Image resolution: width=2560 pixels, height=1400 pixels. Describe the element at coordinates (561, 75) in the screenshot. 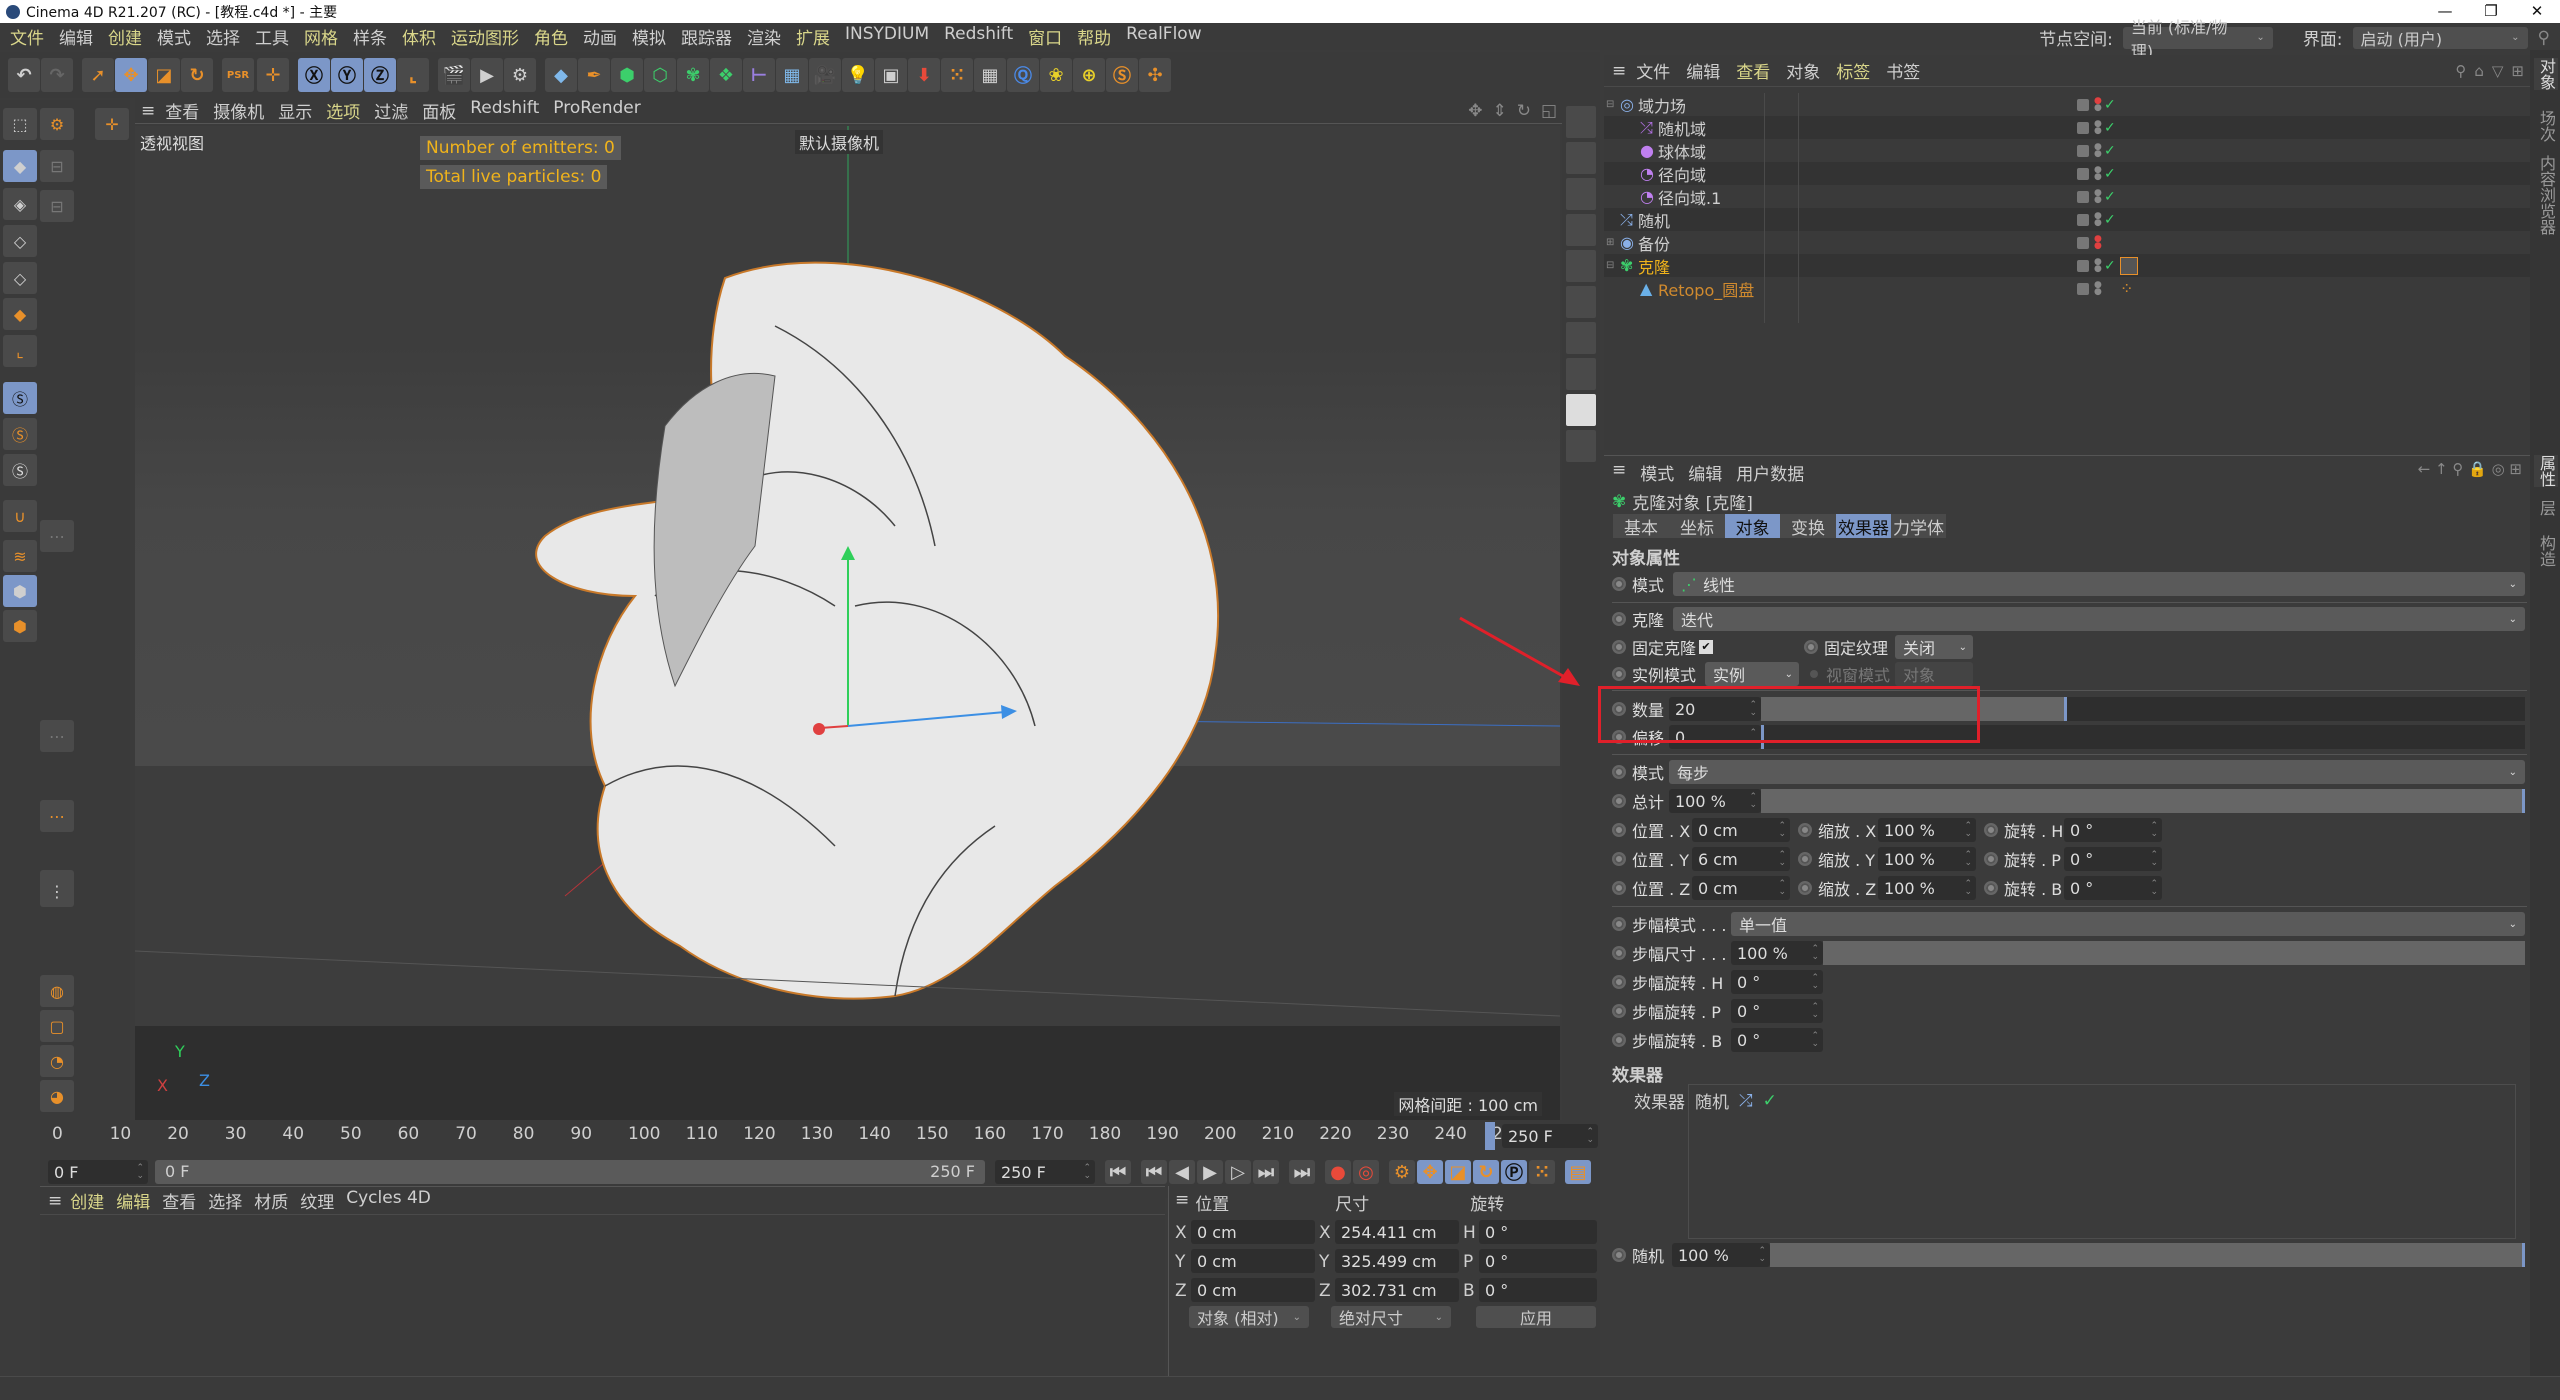

I see `cube-icon: ◆` at that location.